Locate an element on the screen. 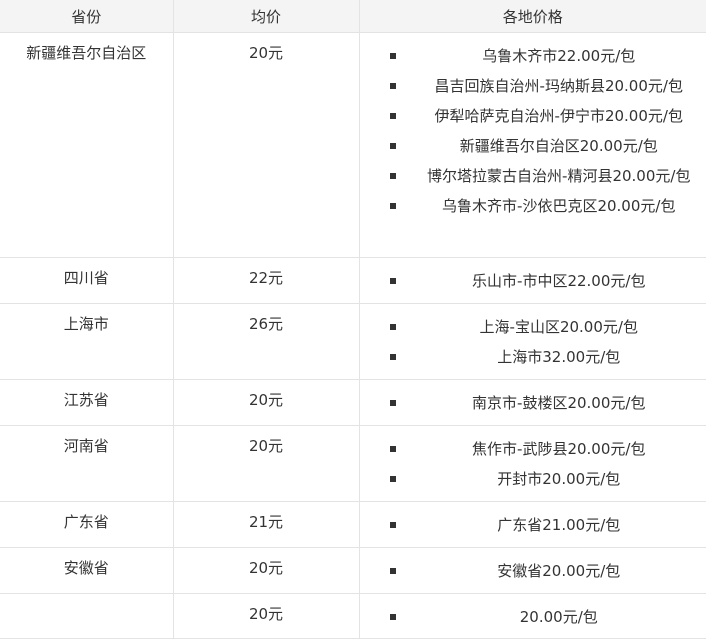  province-cell: 上海市 is located at coordinates (87, 341).